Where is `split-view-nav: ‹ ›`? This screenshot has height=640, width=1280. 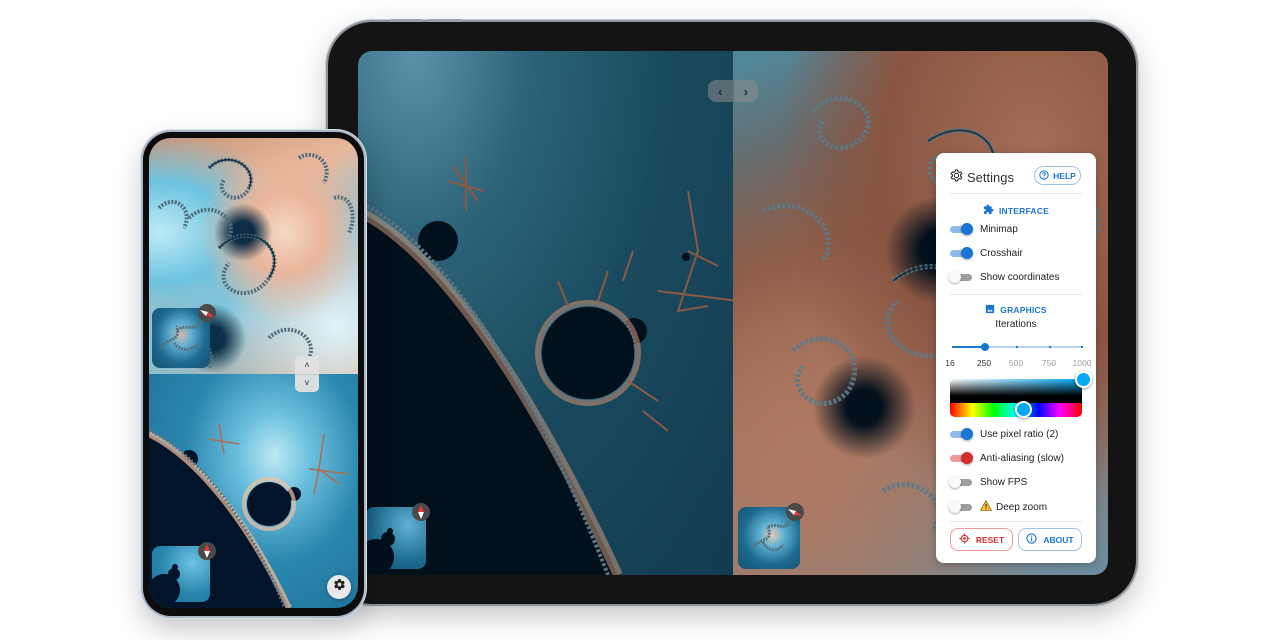
split-view-nav: ‹ › is located at coordinates (733, 91).